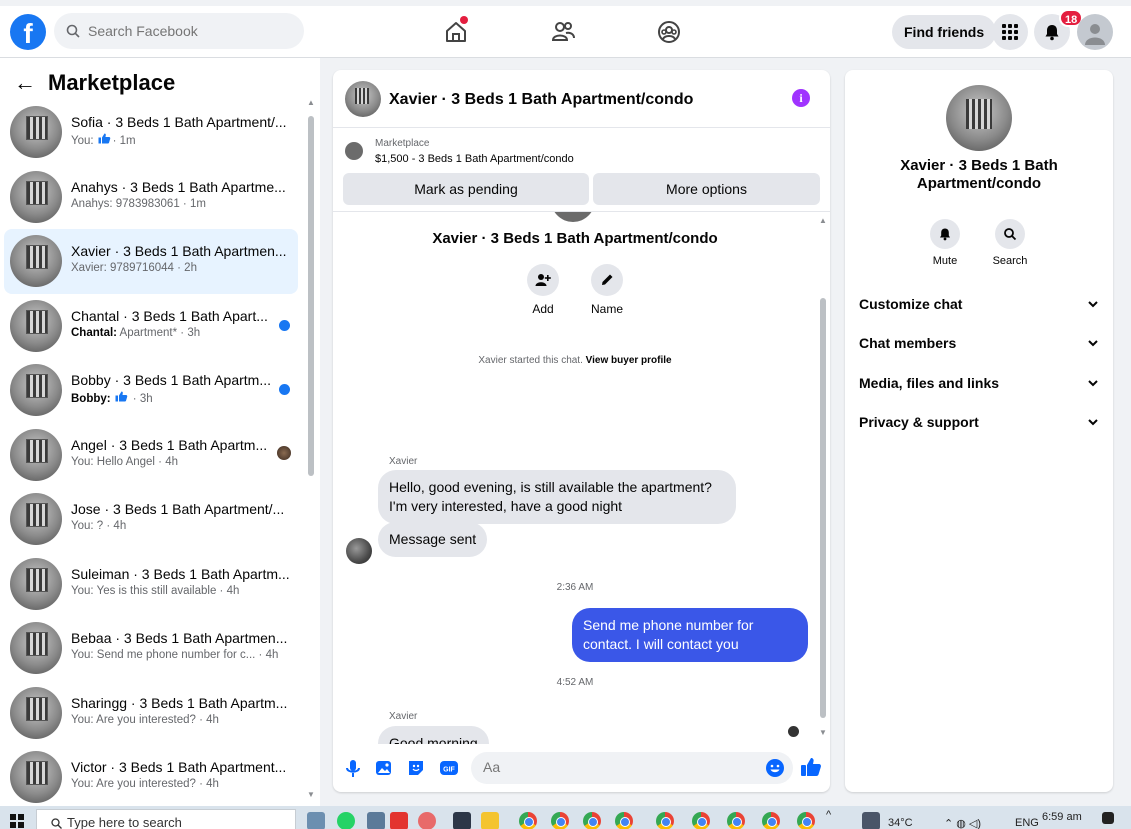 Image resolution: width=1131 pixels, height=829 pixels. I want to click on groups-icon, so click(669, 32).